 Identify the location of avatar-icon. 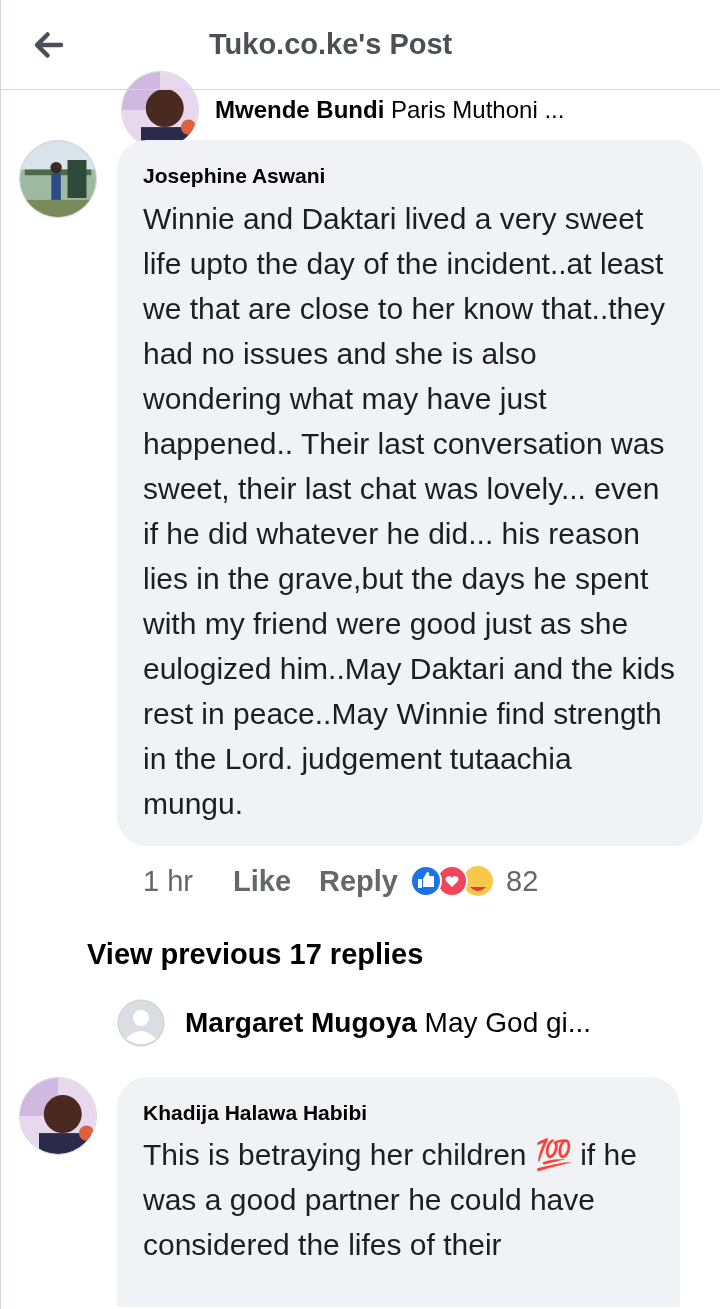
(141, 1022).